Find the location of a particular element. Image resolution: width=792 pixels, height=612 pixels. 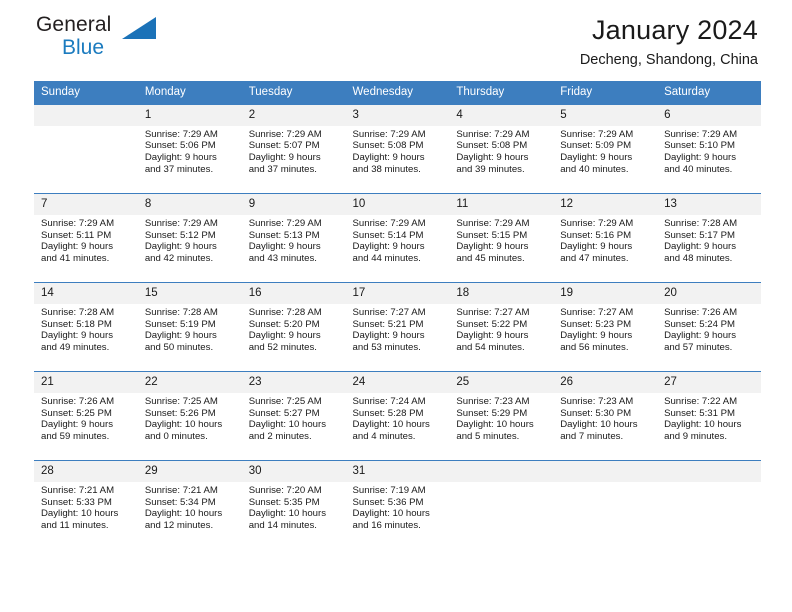

title-block: January 2024 Decheng, Shandong, China is located at coordinates (669, 41).